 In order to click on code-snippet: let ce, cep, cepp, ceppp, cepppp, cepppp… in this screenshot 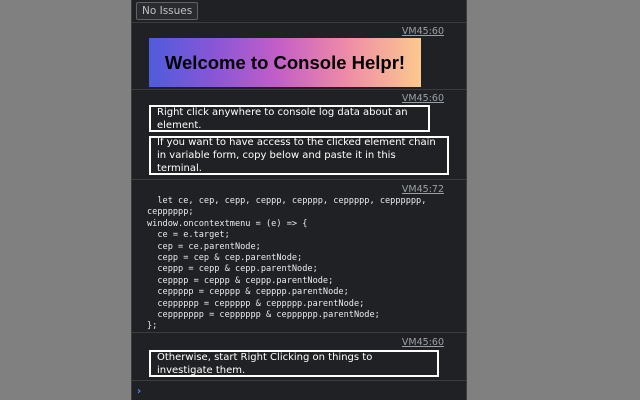, I will do `click(286, 264)`.